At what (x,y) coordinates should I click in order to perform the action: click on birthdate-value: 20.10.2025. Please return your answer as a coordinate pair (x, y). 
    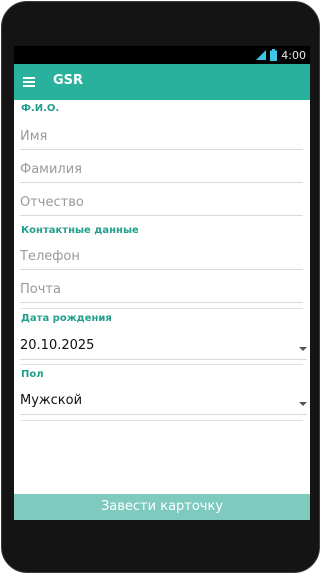
    Looking at the image, I should click on (57, 345).